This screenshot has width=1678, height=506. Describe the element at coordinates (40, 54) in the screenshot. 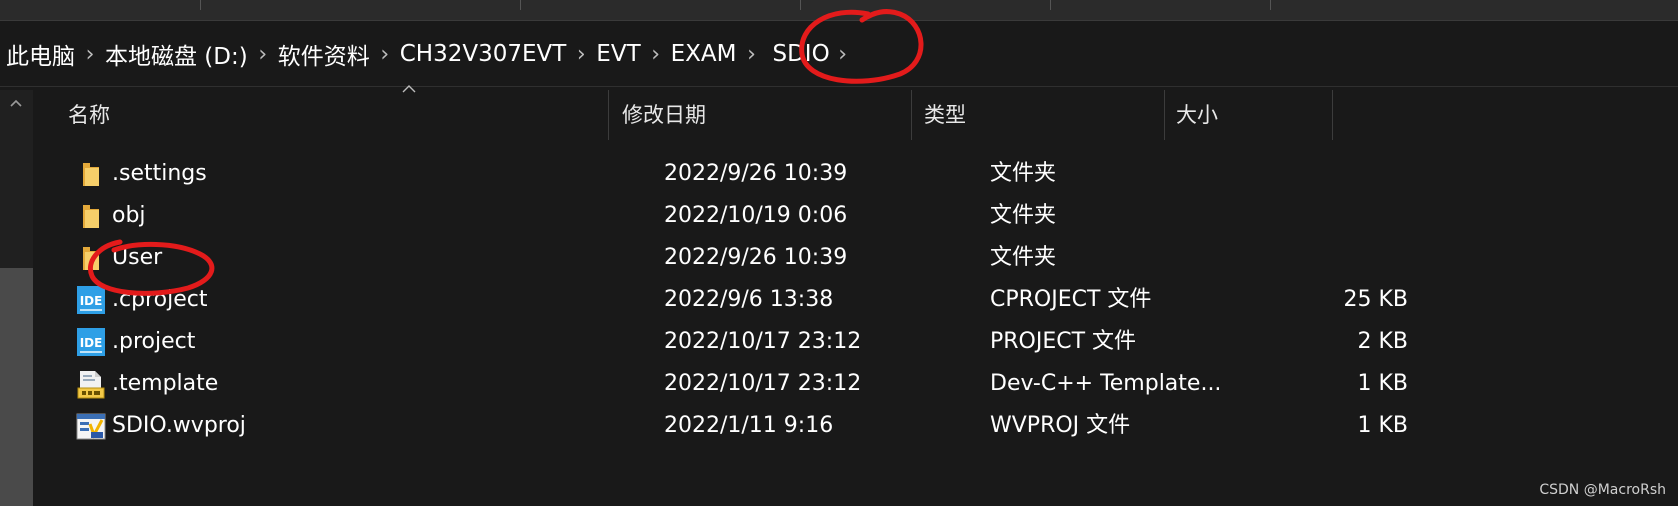

I see `breadcrumb-this-pc: 此电脑` at that location.